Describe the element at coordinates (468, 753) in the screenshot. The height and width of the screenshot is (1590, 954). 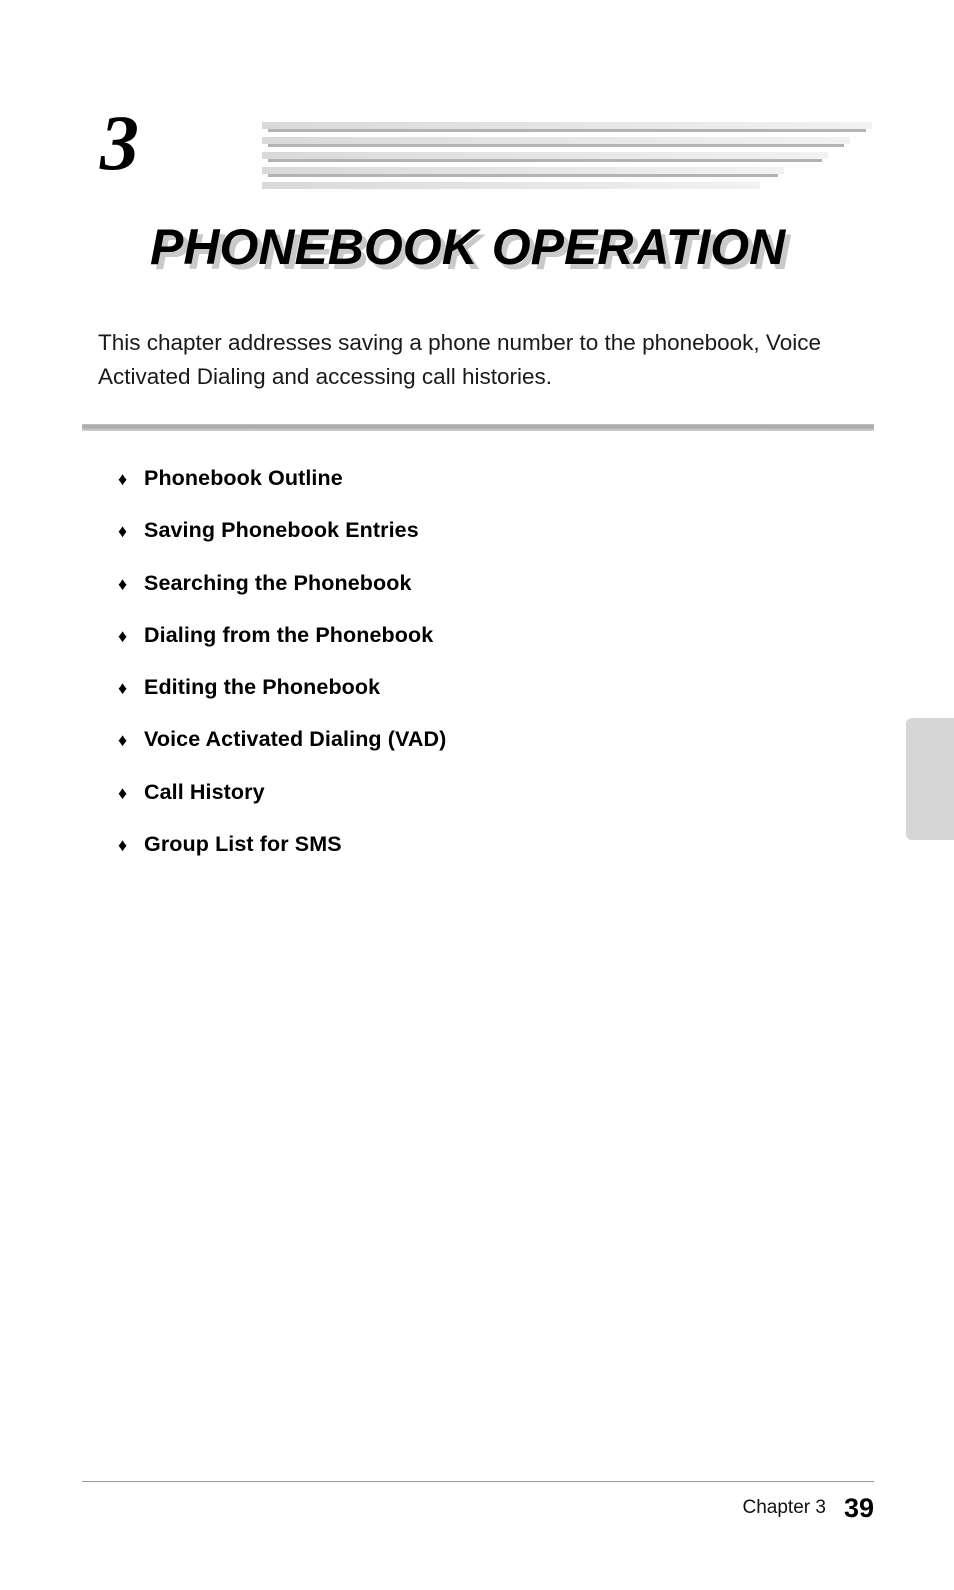
I see `list-item: ♦ Voice Activated Dialing (VAD)` at that location.